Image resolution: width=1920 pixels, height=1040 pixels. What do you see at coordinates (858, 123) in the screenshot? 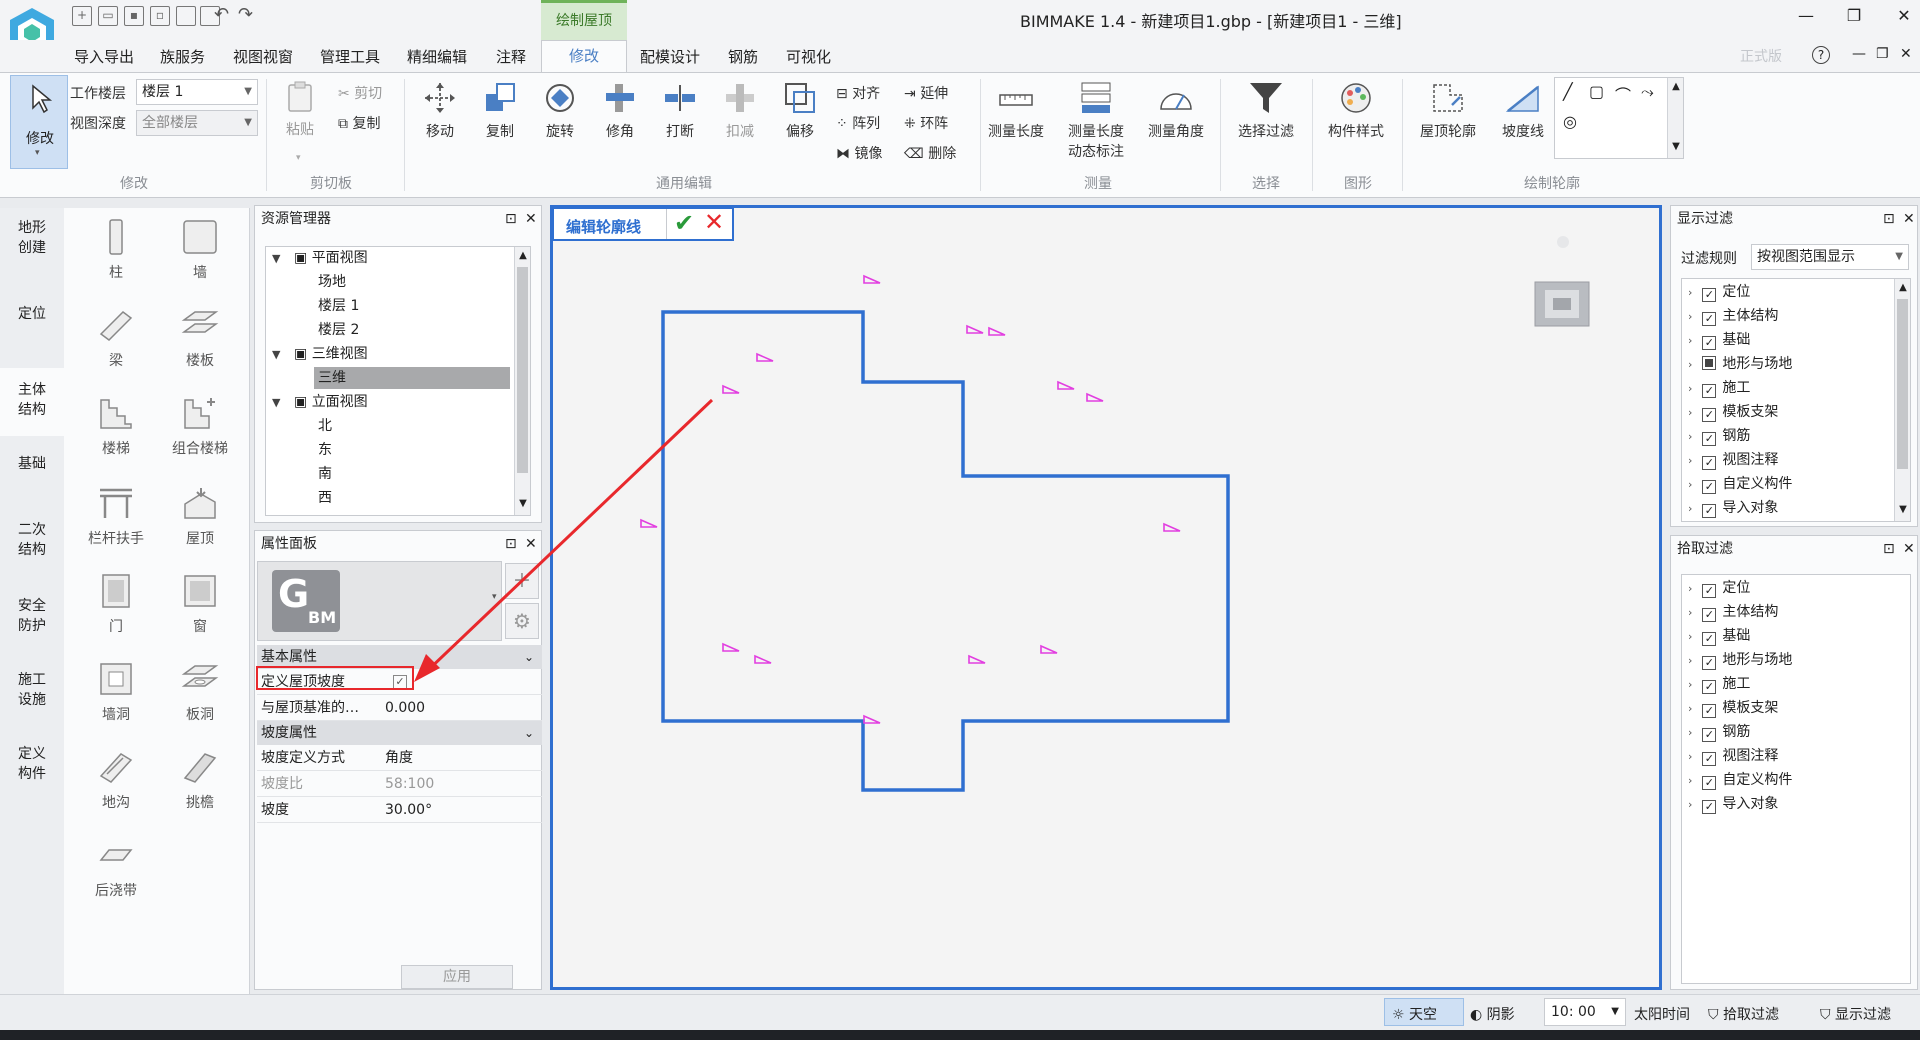
I see `array-button: ⁘ 阵列` at bounding box center [858, 123].